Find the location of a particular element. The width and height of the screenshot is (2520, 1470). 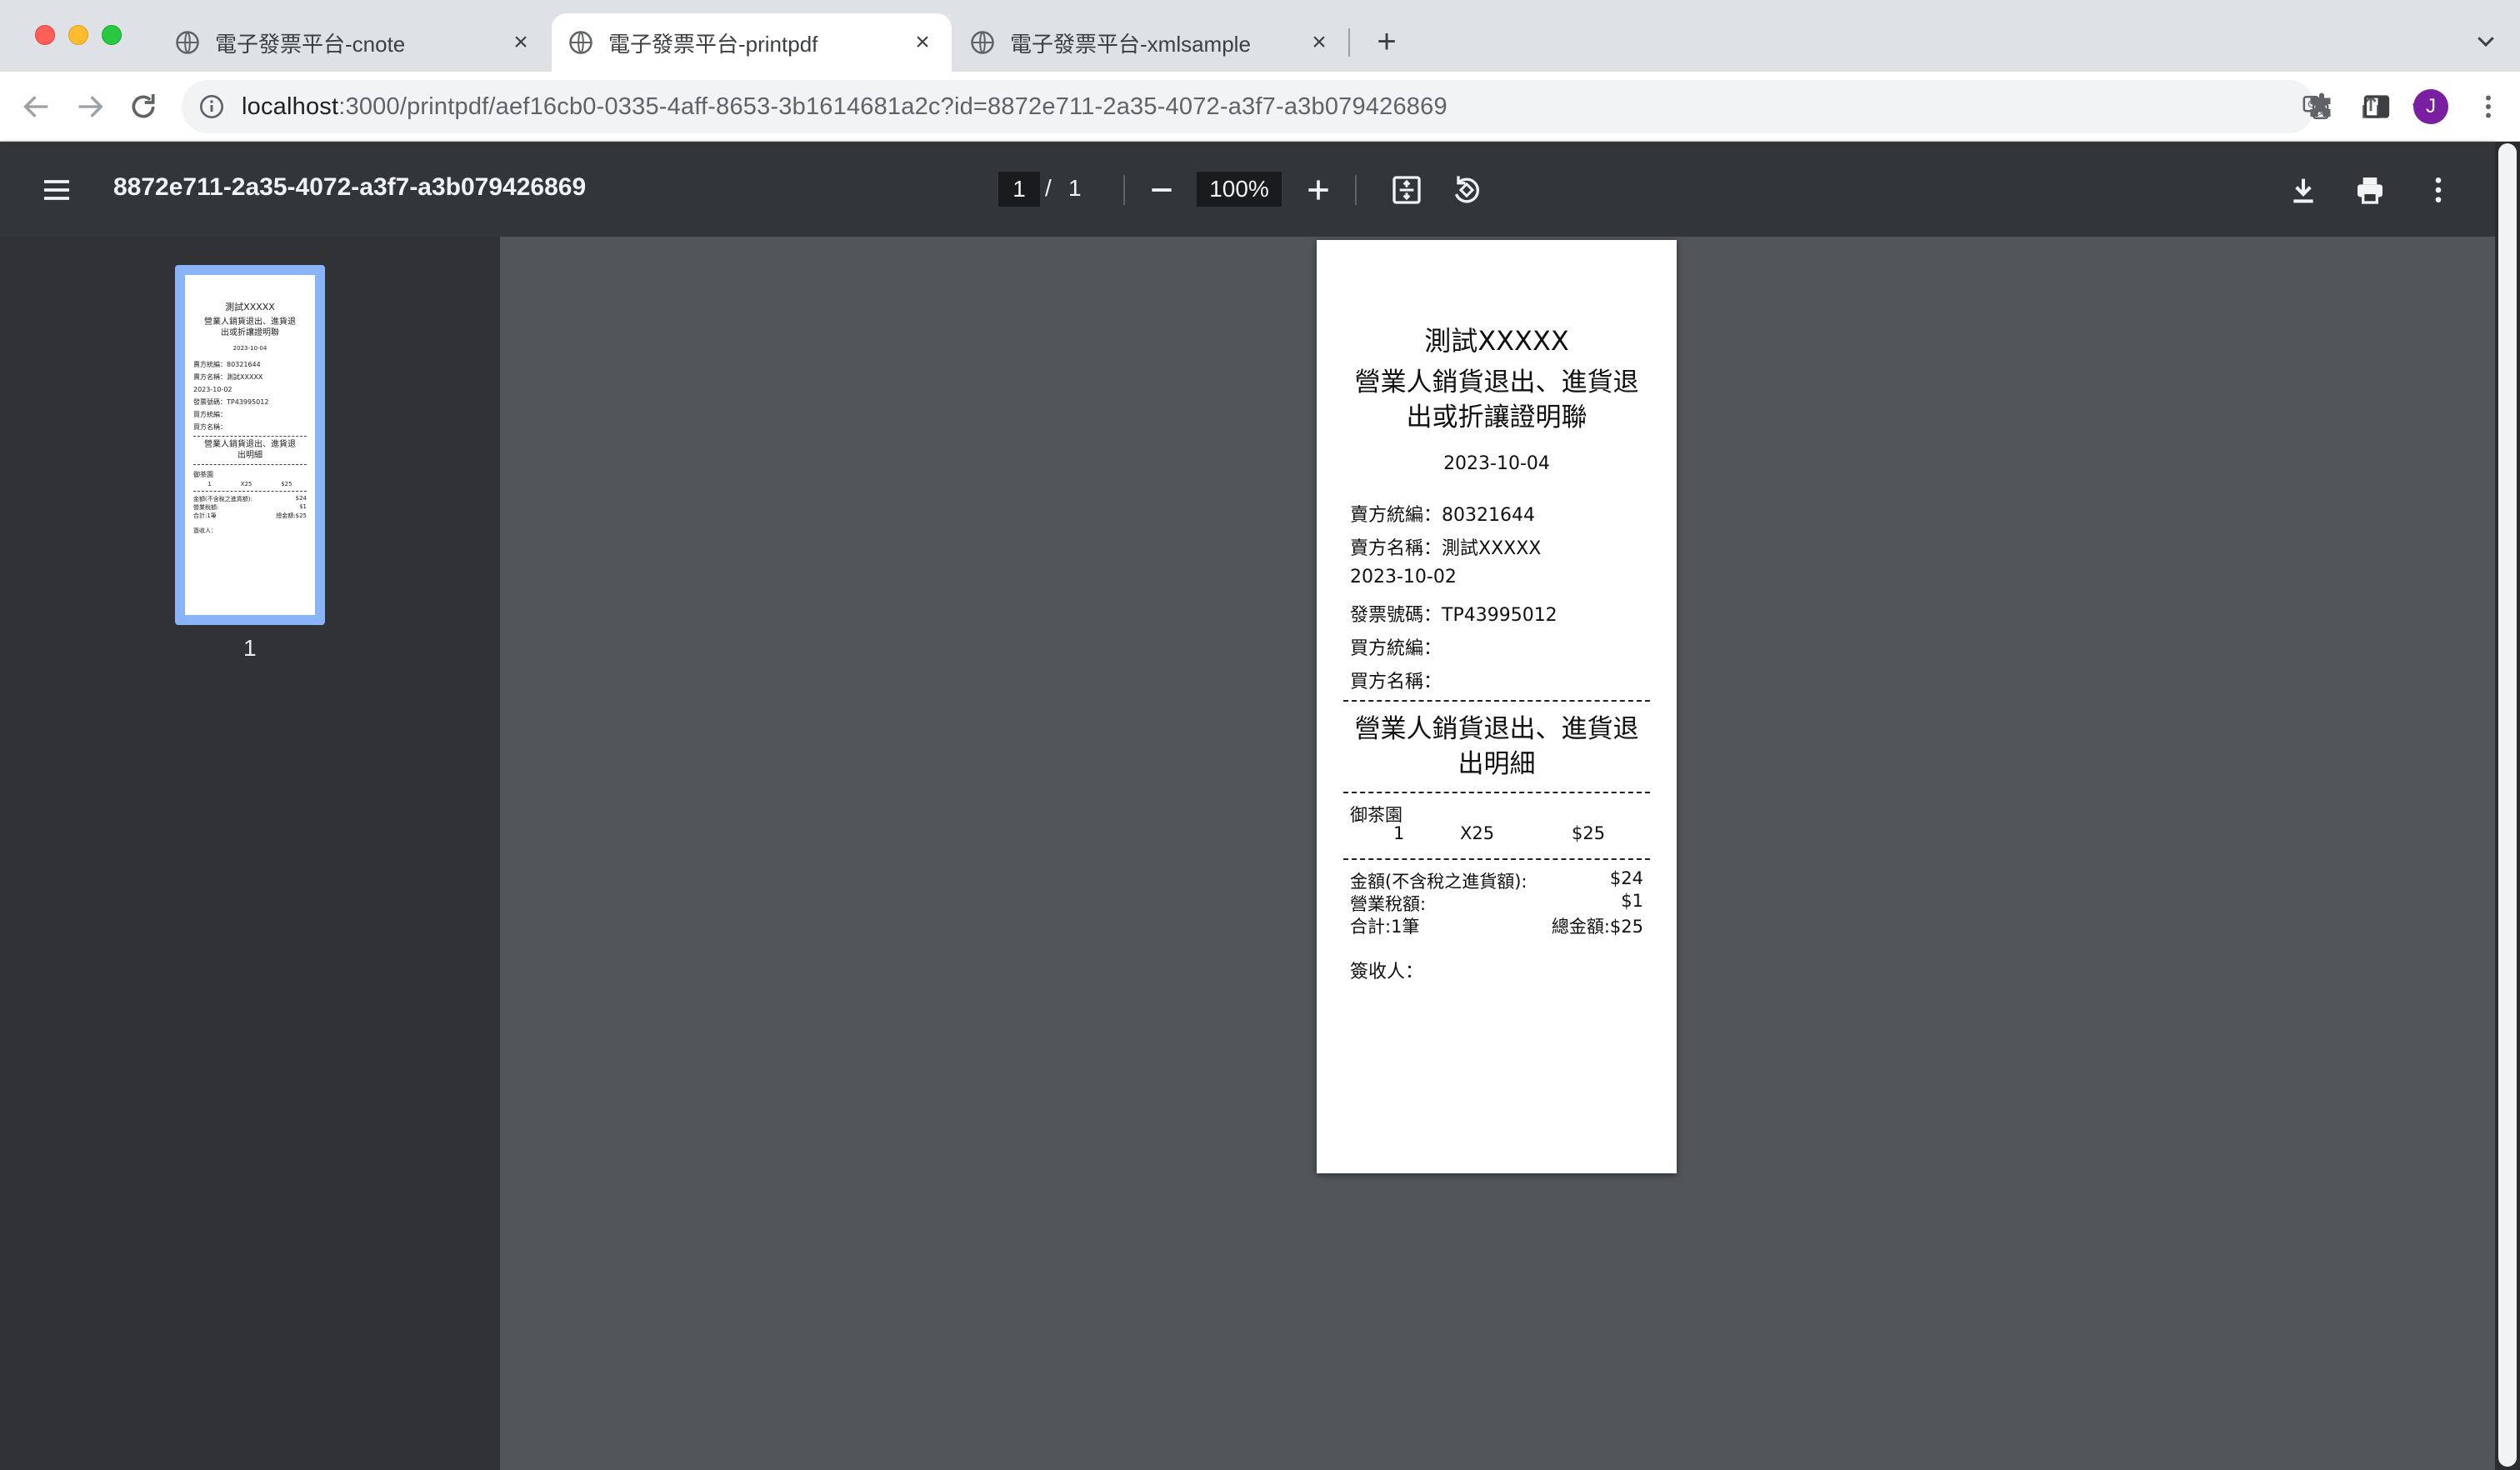

thumb-tax-label: 營業稅額: is located at coordinates (206, 507).